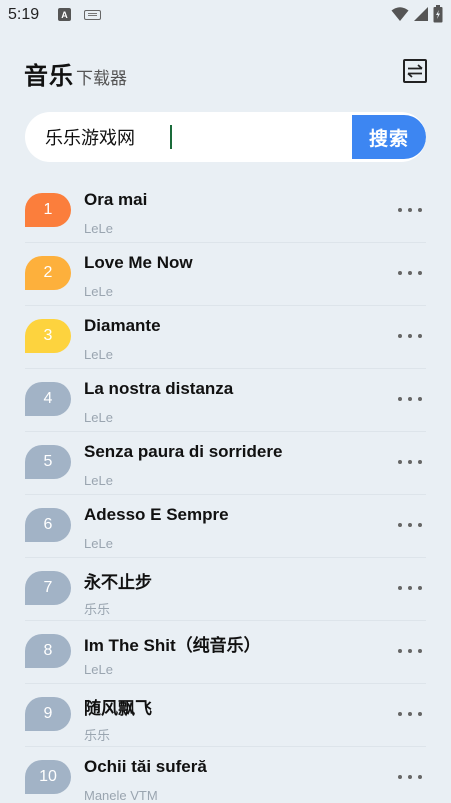  Describe the element at coordinates (138, 262) in the screenshot. I see `song-title: Love Me Now` at that location.